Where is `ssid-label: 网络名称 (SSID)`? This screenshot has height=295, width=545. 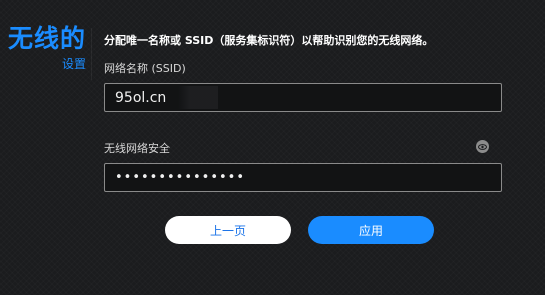
ssid-label: 网络名称 (SSID) is located at coordinates (145, 68).